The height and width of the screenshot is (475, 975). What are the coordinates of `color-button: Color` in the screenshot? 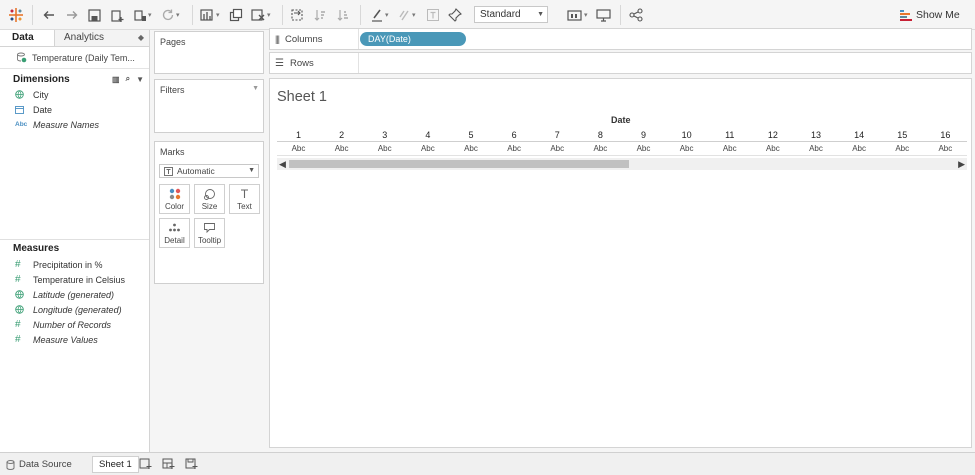 It's located at (174, 199).